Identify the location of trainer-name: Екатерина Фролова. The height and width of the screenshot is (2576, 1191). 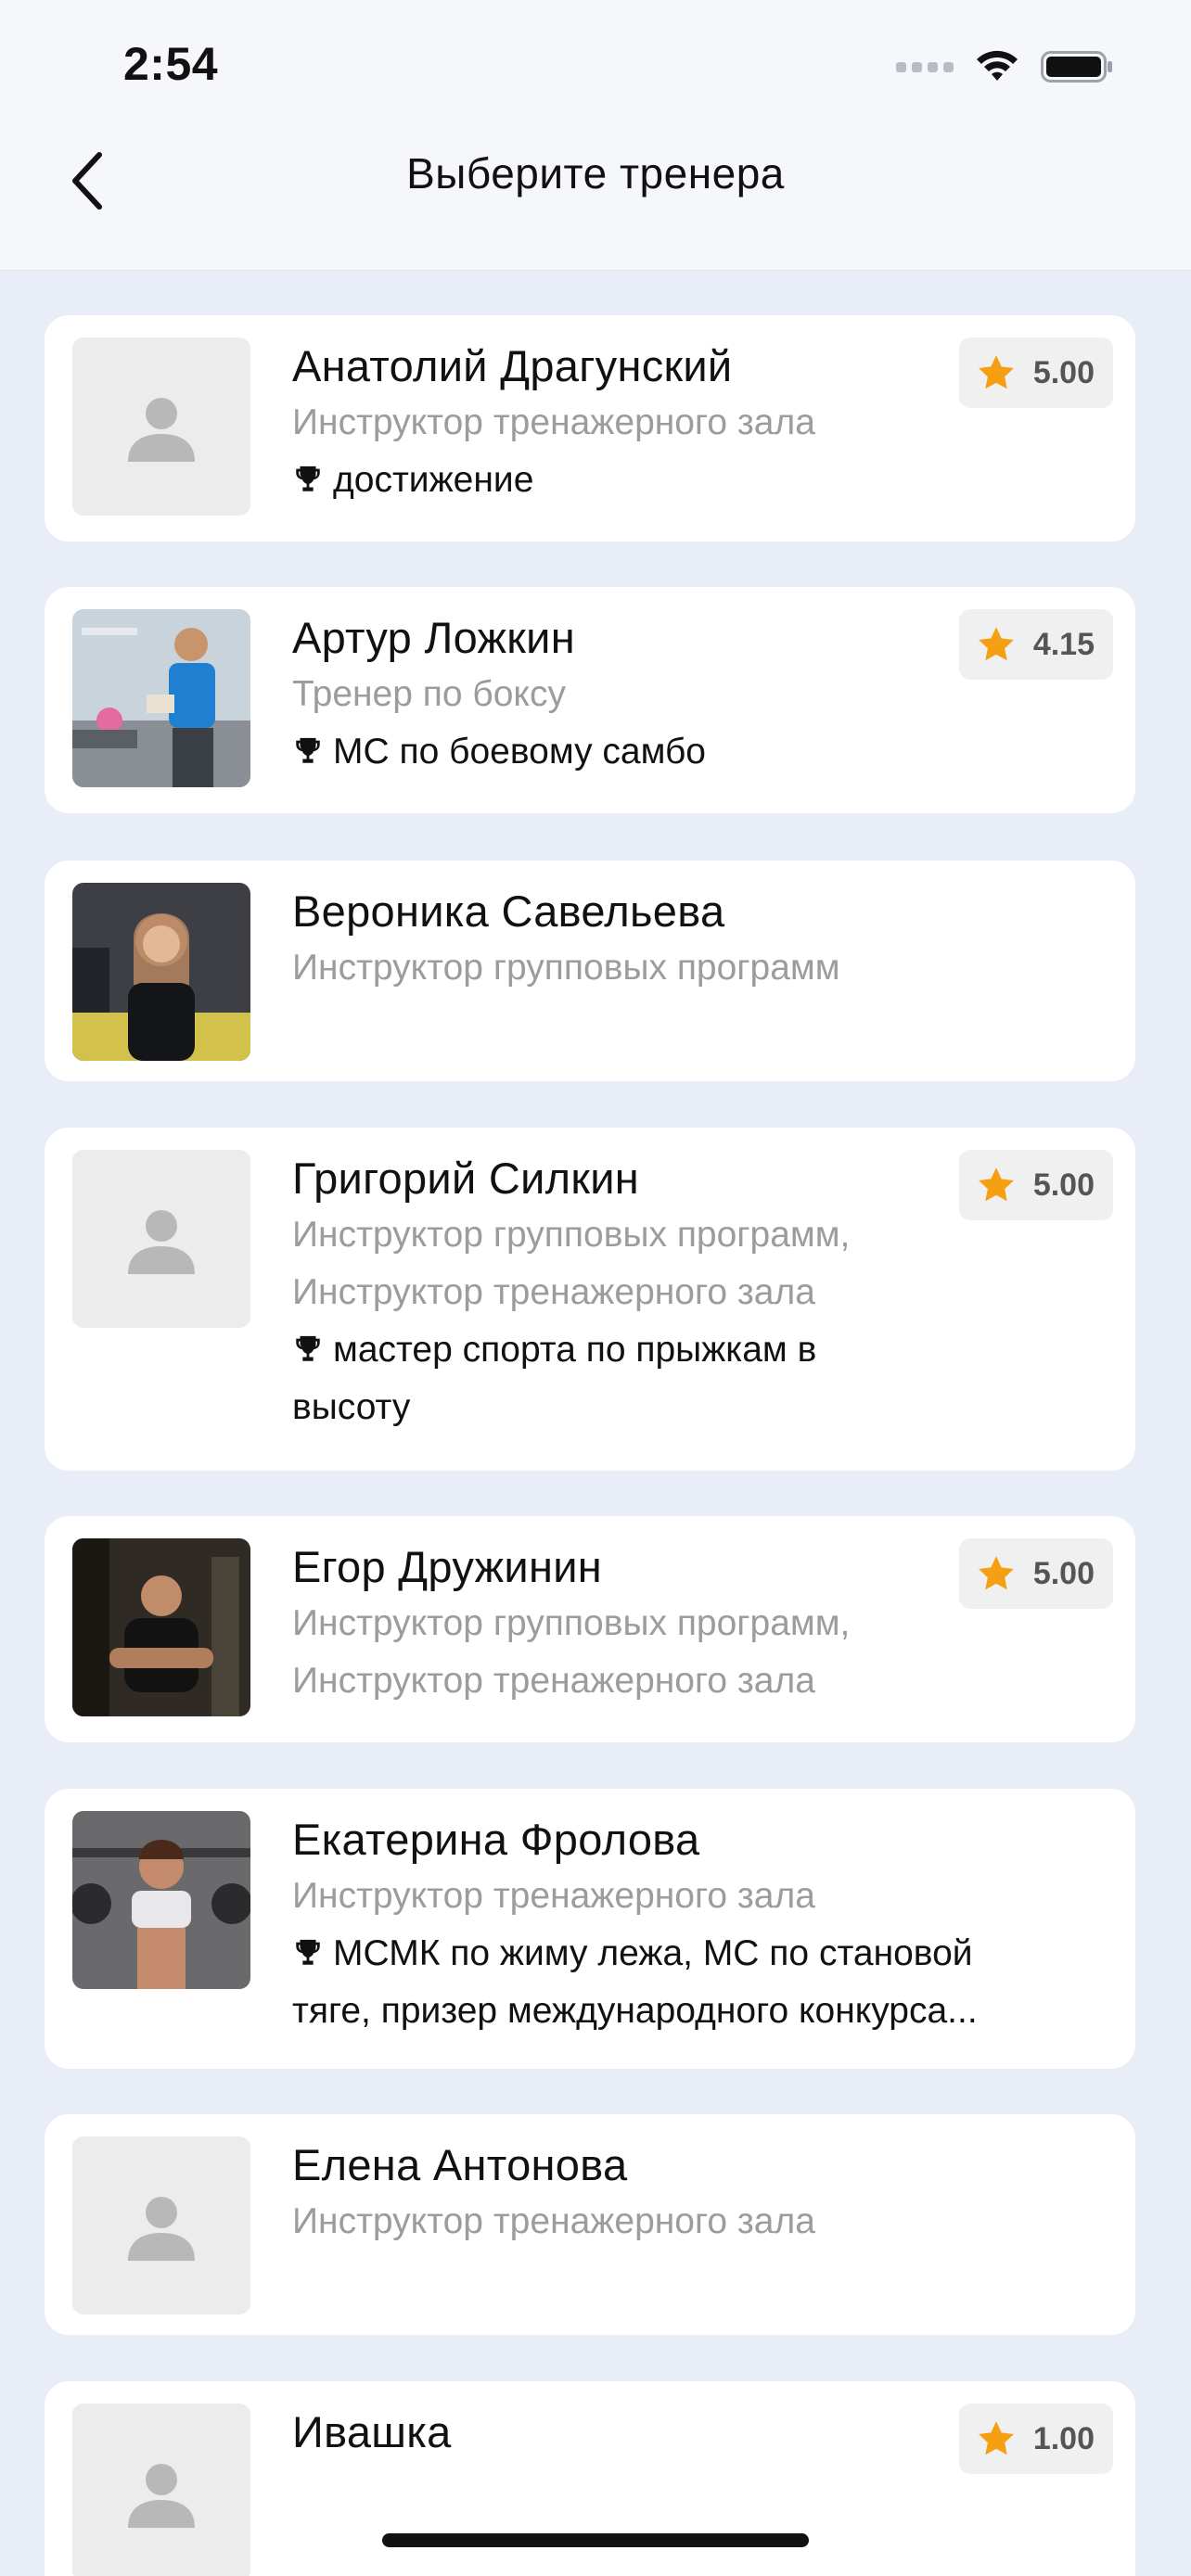
(496, 1840).